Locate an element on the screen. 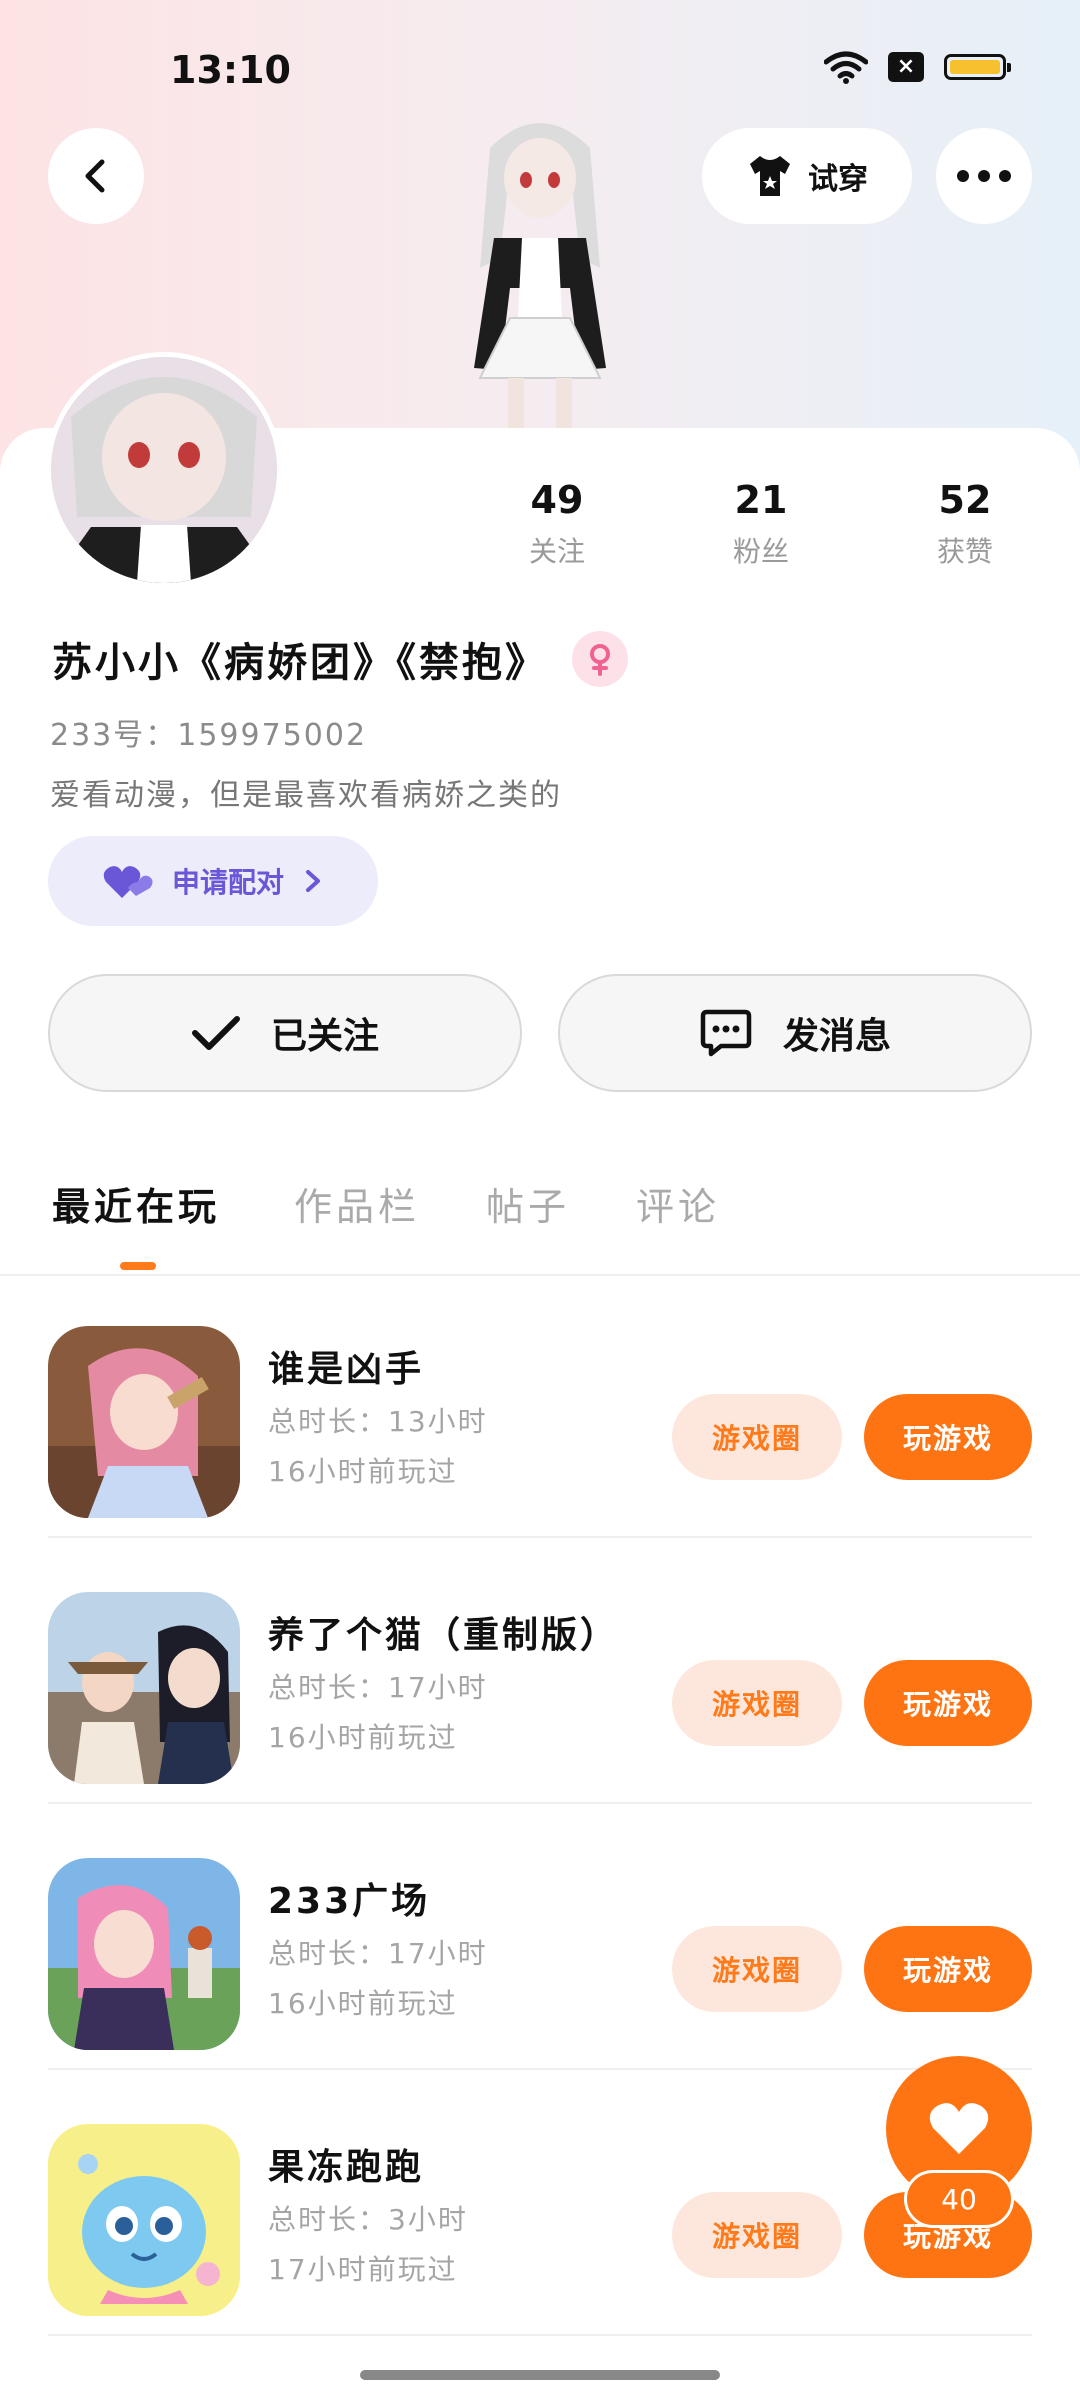  game-row: 233广场 总时长：17小时 16小时前玩过 游戏圈 玩游戏 is located at coordinates (540, 1936).